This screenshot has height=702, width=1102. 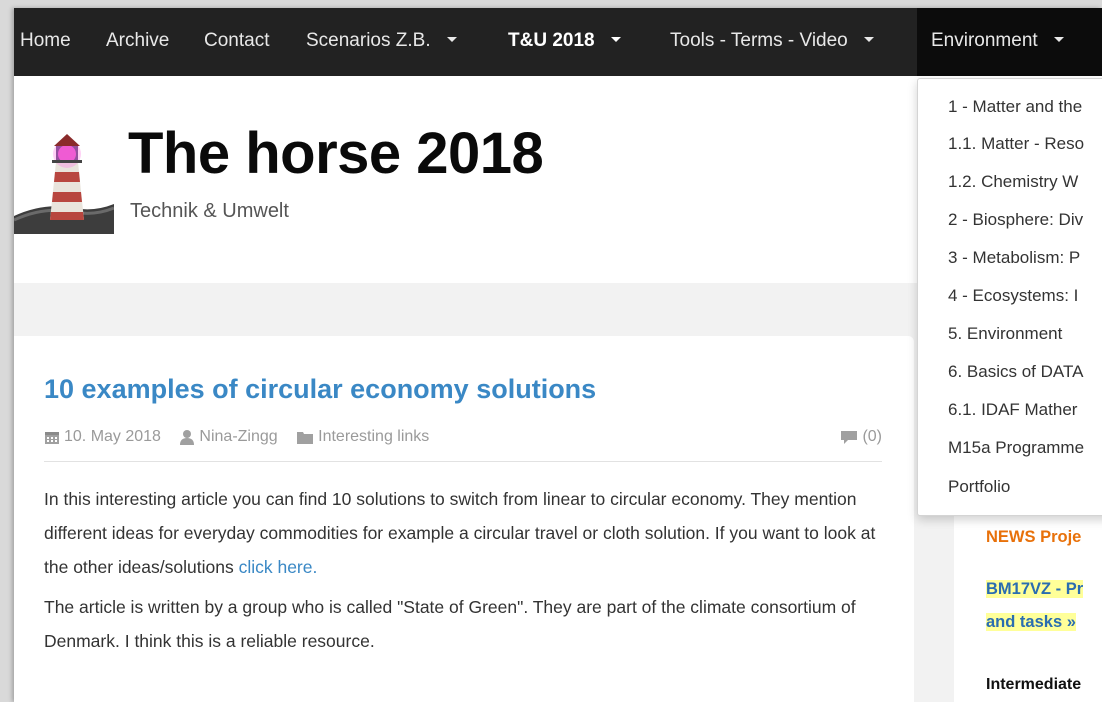 I want to click on site-title: The horse 2018, so click(x=336, y=153).